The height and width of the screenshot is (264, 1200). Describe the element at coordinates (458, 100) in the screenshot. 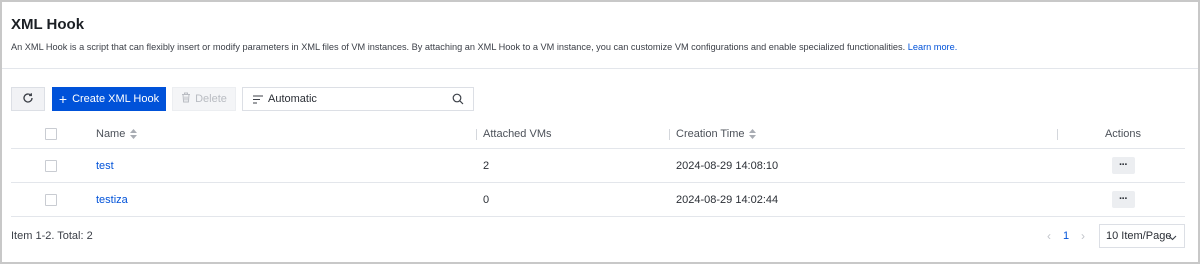

I see `search-icon` at that location.